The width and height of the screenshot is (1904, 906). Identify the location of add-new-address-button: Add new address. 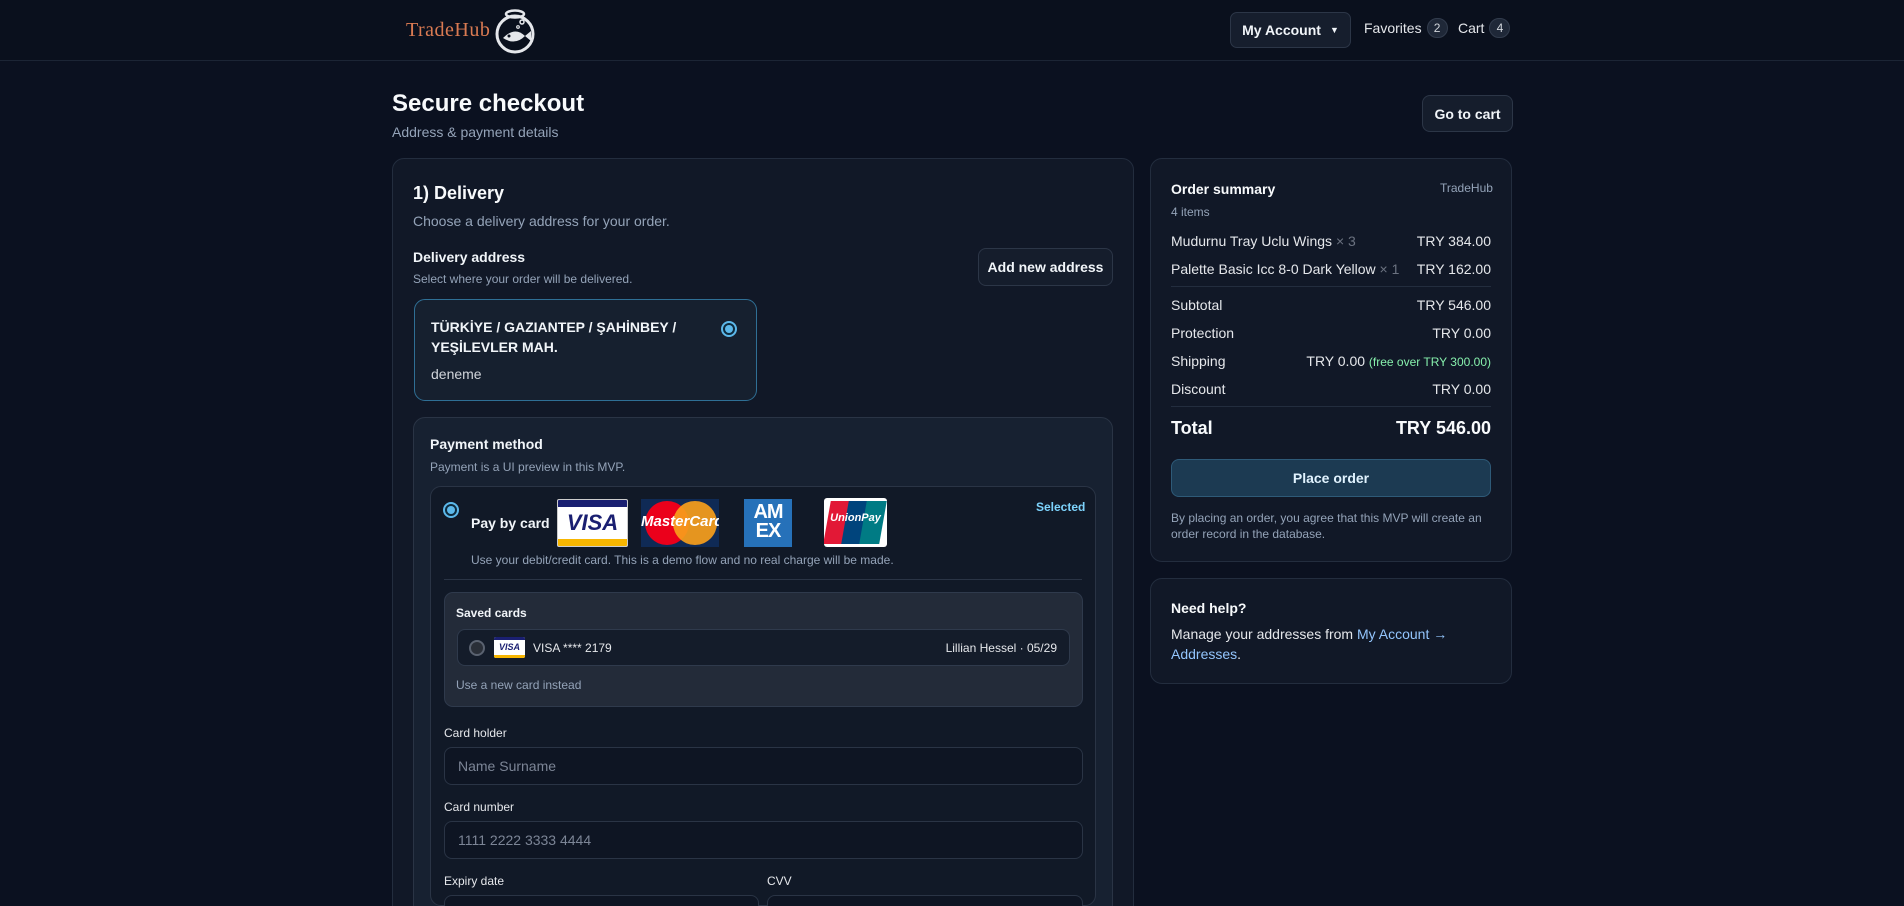
(1045, 267).